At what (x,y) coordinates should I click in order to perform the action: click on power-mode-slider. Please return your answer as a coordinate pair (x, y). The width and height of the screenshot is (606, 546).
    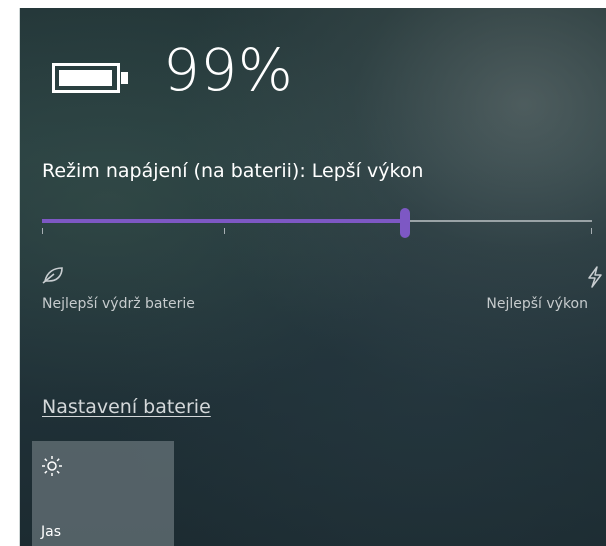
    Looking at the image, I should click on (317, 223).